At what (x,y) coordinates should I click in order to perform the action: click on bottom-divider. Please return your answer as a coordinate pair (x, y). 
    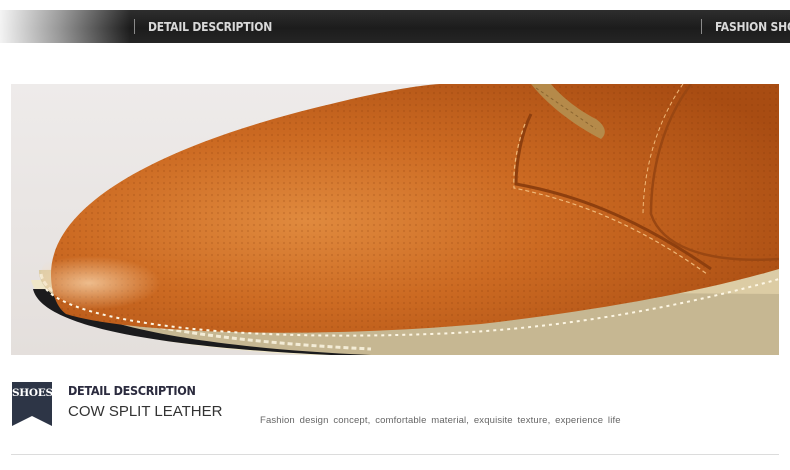
    Looking at the image, I should click on (395, 454).